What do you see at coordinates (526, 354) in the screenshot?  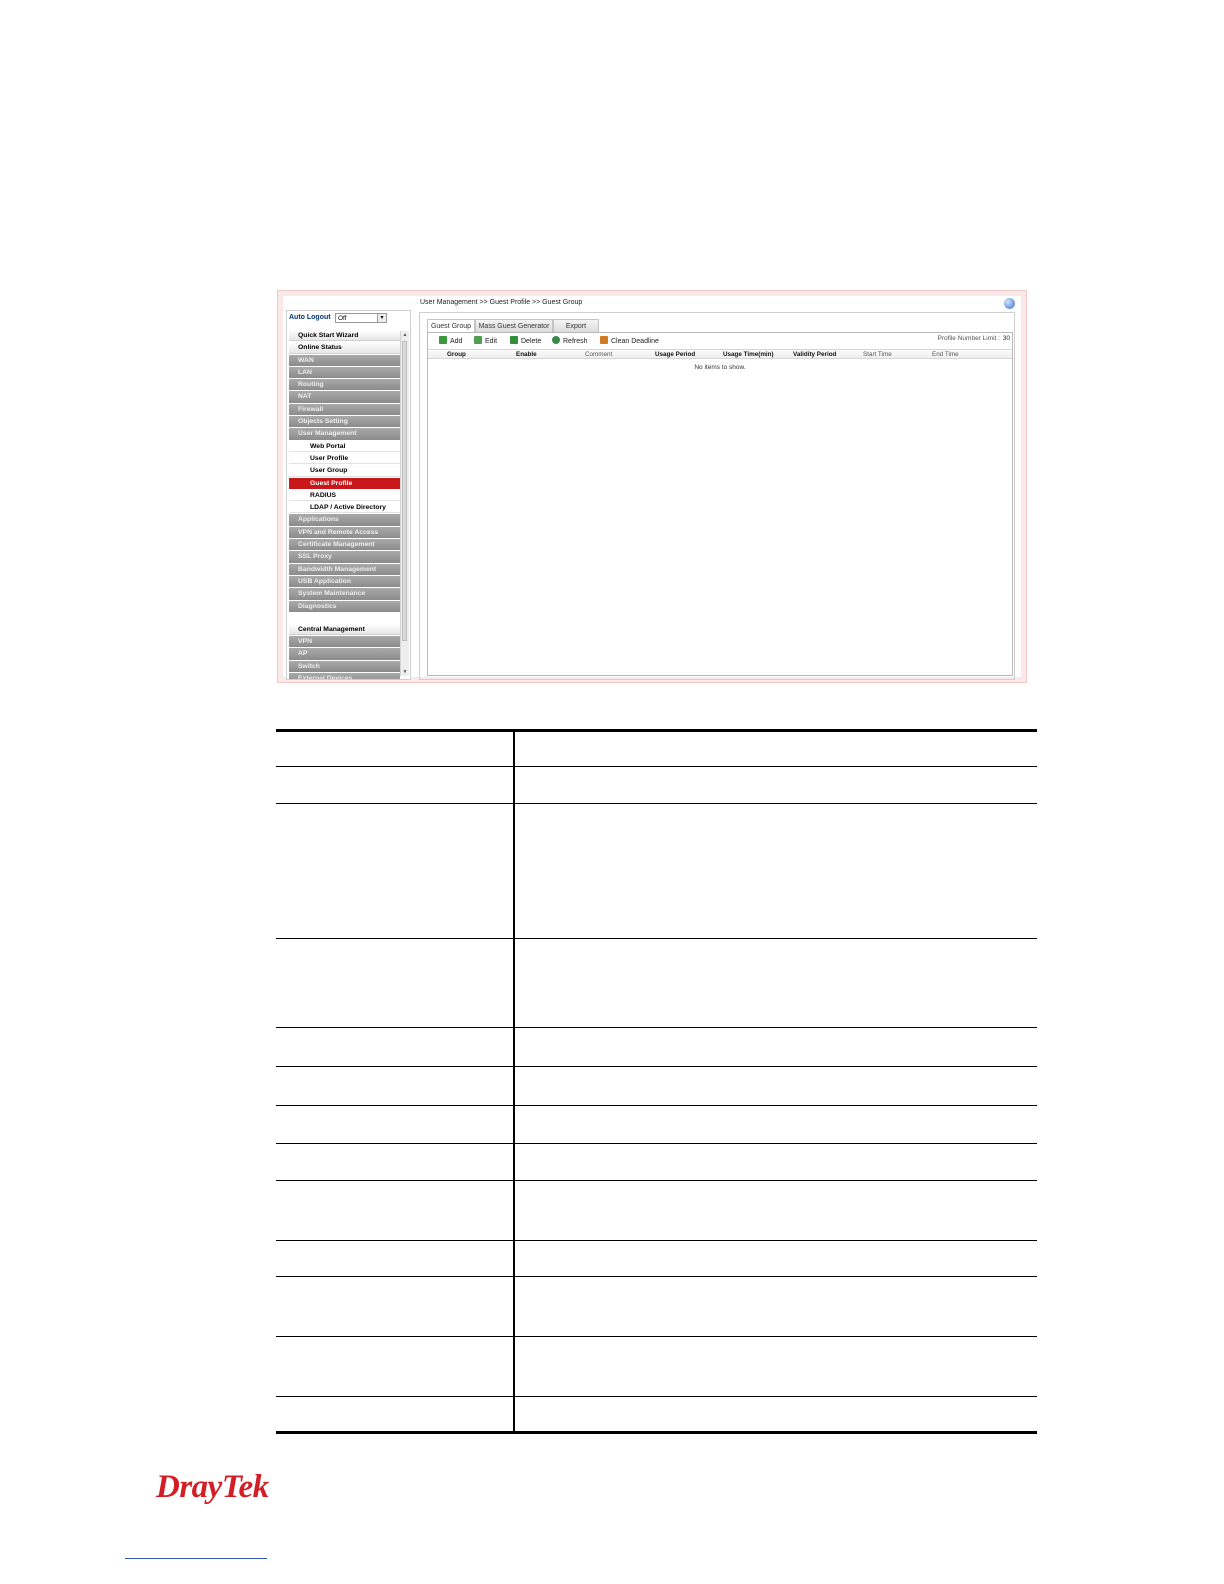 I see `column-header: Enable` at bounding box center [526, 354].